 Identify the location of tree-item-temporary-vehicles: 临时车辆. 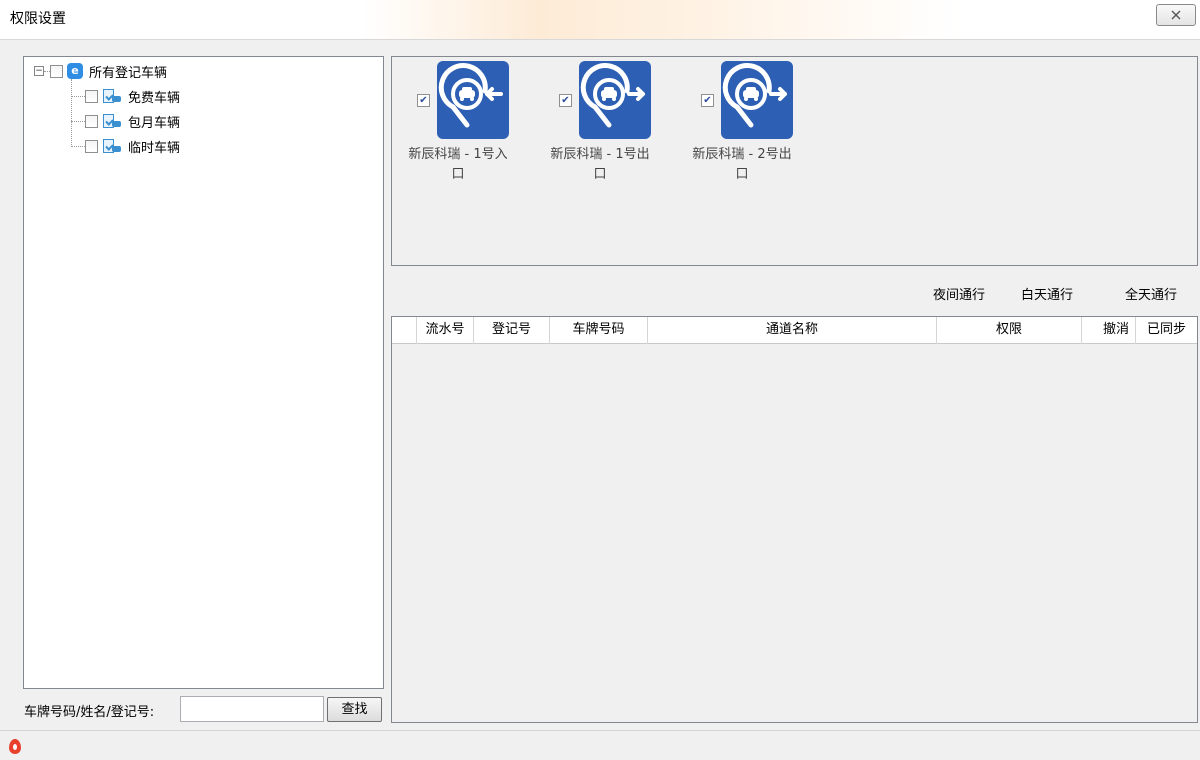
(126, 146).